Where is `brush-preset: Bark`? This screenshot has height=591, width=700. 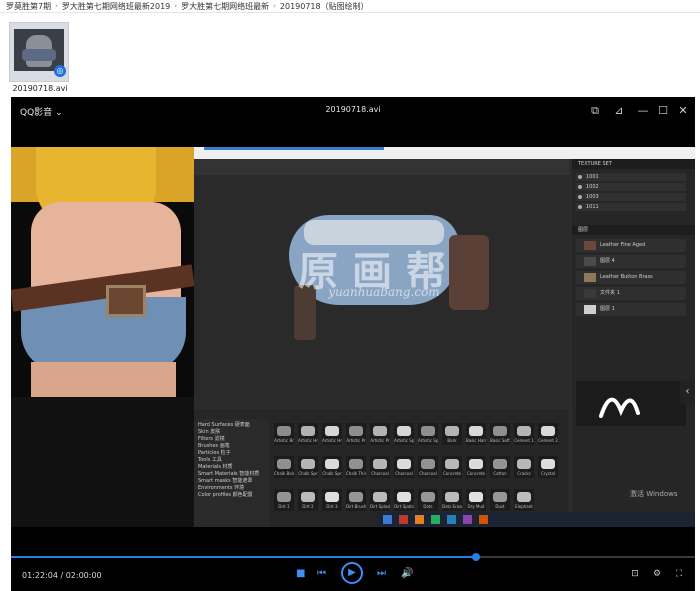 brush-preset: Bark is located at coordinates (452, 434).